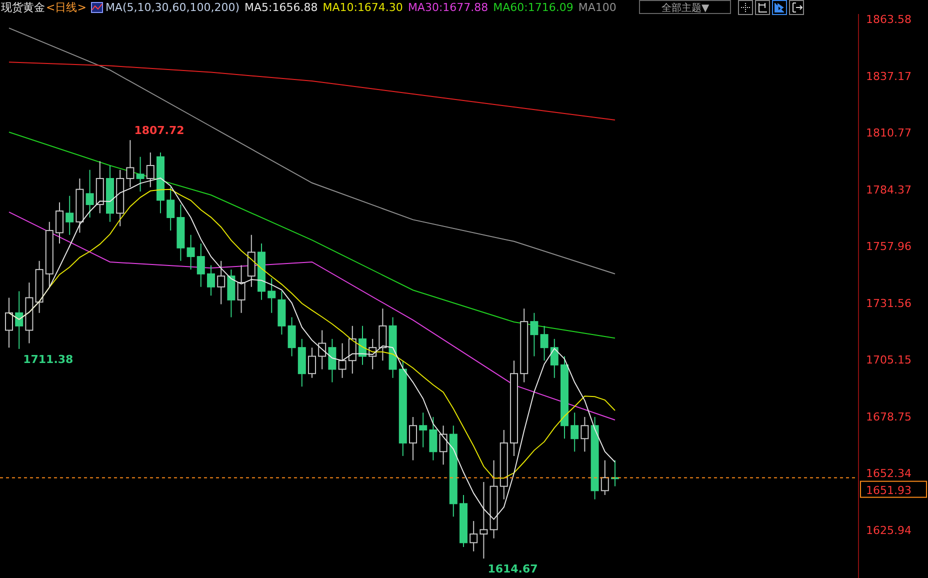  What do you see at coordinates (889, 133) in the screenshot?
I see `price-axis-label: 1810.77` at bounding box center [889, 133].